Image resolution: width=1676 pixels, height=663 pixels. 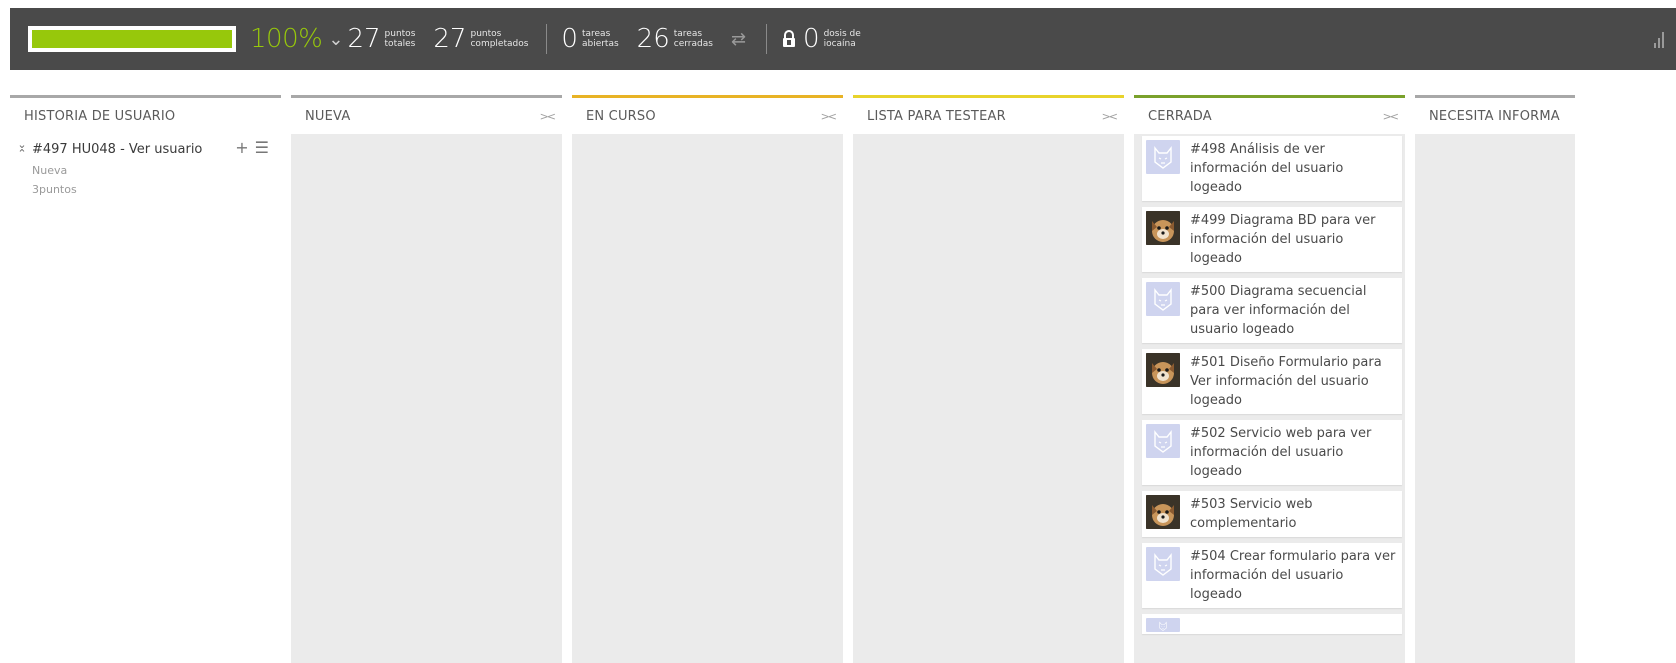 What do you see at coordinates (262, 147) in the screenshot?
I see `bulk-add-list-icon: ☰` at bounding box center [262, 147].